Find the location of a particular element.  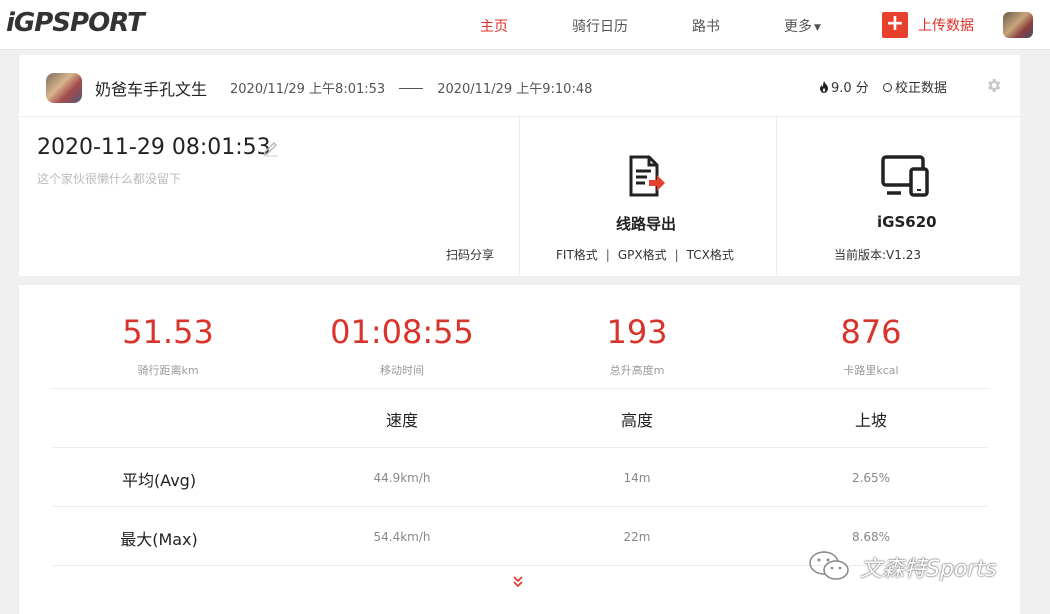

ride-end-time: 2020/11/29 上午9:10:48 is located at coordinates (515, 89).